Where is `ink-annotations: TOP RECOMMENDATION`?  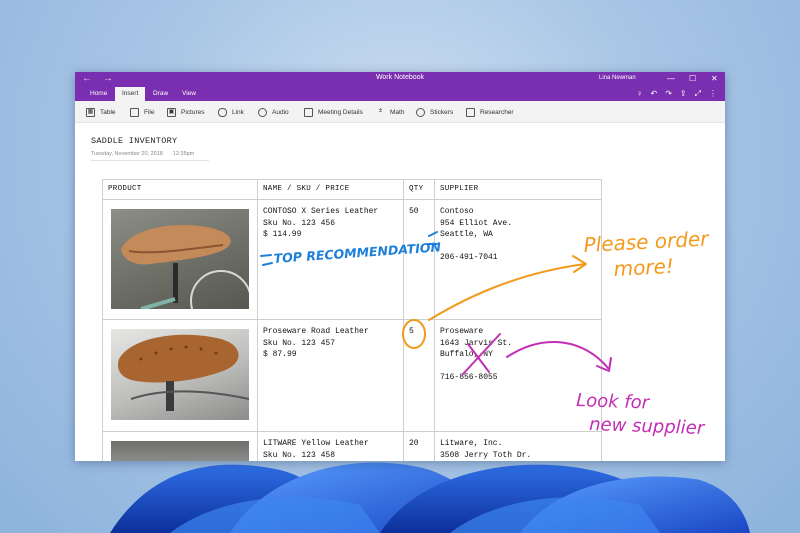
ink-annotations: TOP RECOMMENDATION is located at coordinates (436, 303).